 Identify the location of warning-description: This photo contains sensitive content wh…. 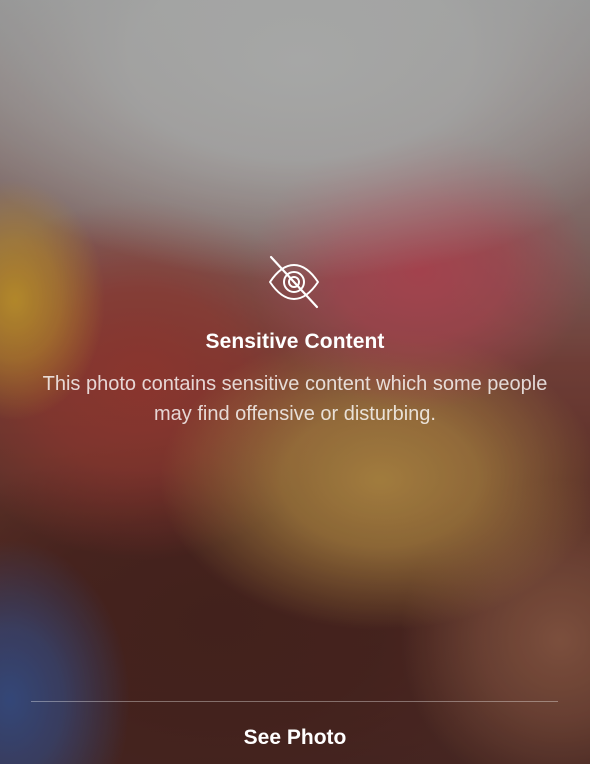
(295, 399).